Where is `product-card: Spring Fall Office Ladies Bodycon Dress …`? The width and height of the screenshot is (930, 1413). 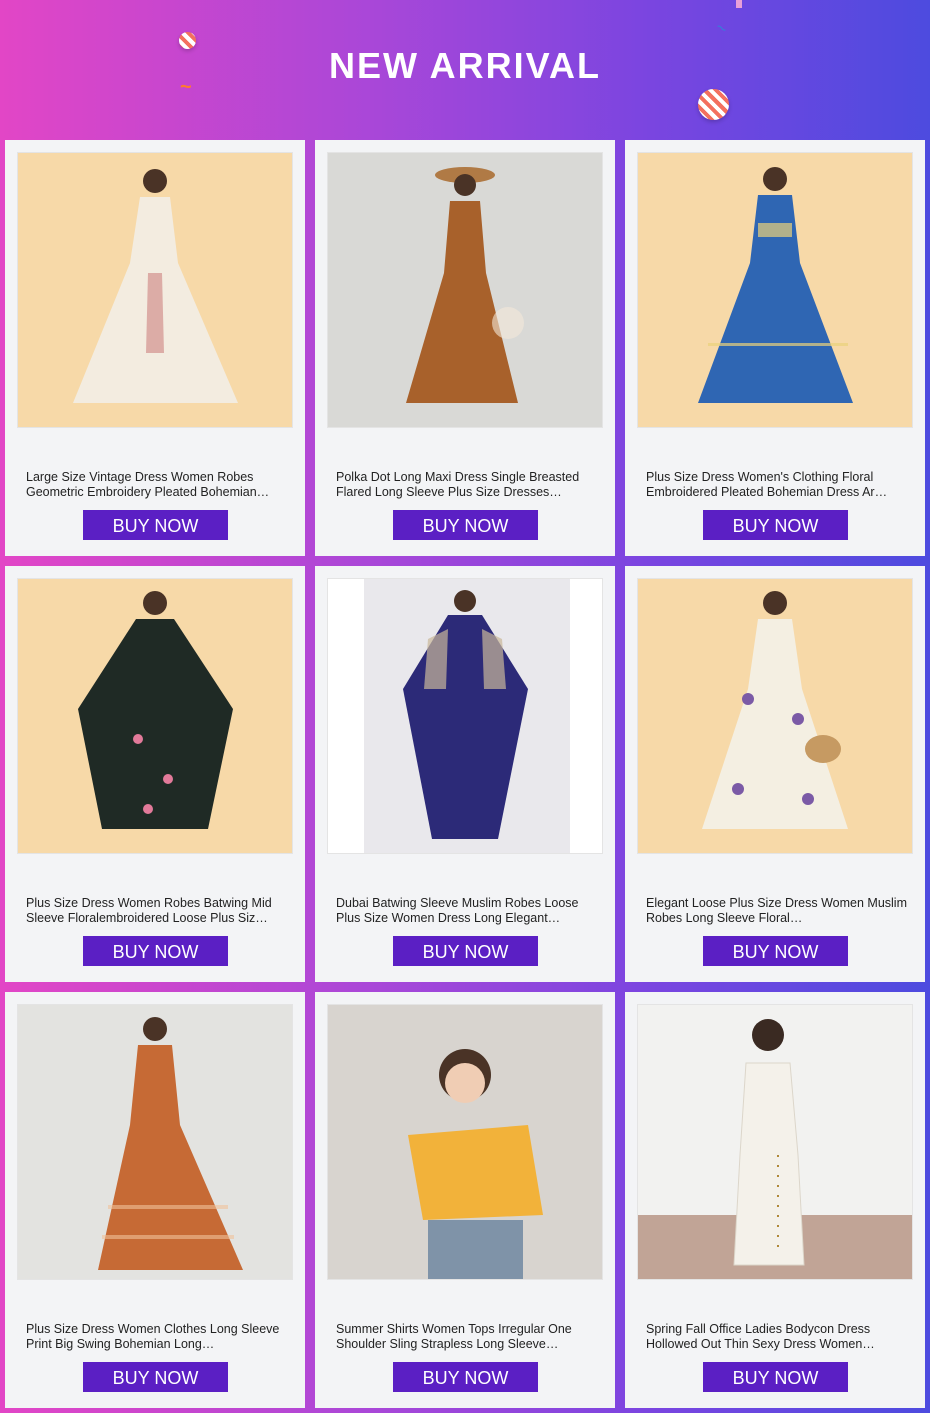
product-card: Spring Fall Office Ladies Bodycon Dress … is located at coordinates (775, 1200).